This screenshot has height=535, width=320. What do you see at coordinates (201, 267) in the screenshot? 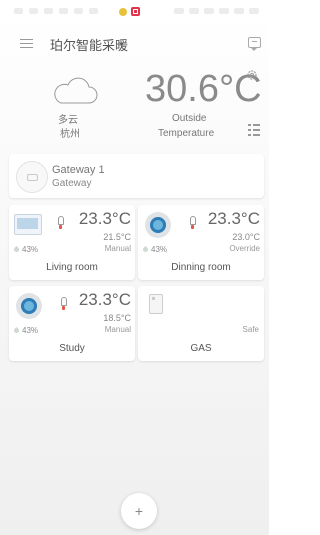
I see `room-name: Dinning room` at bounding box center [201, 267].